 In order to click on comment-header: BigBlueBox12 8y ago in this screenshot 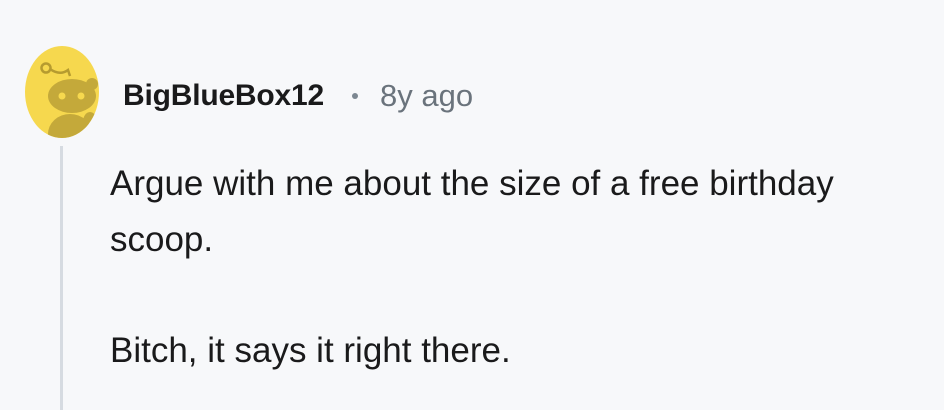, I will do `click(298, 96)`.